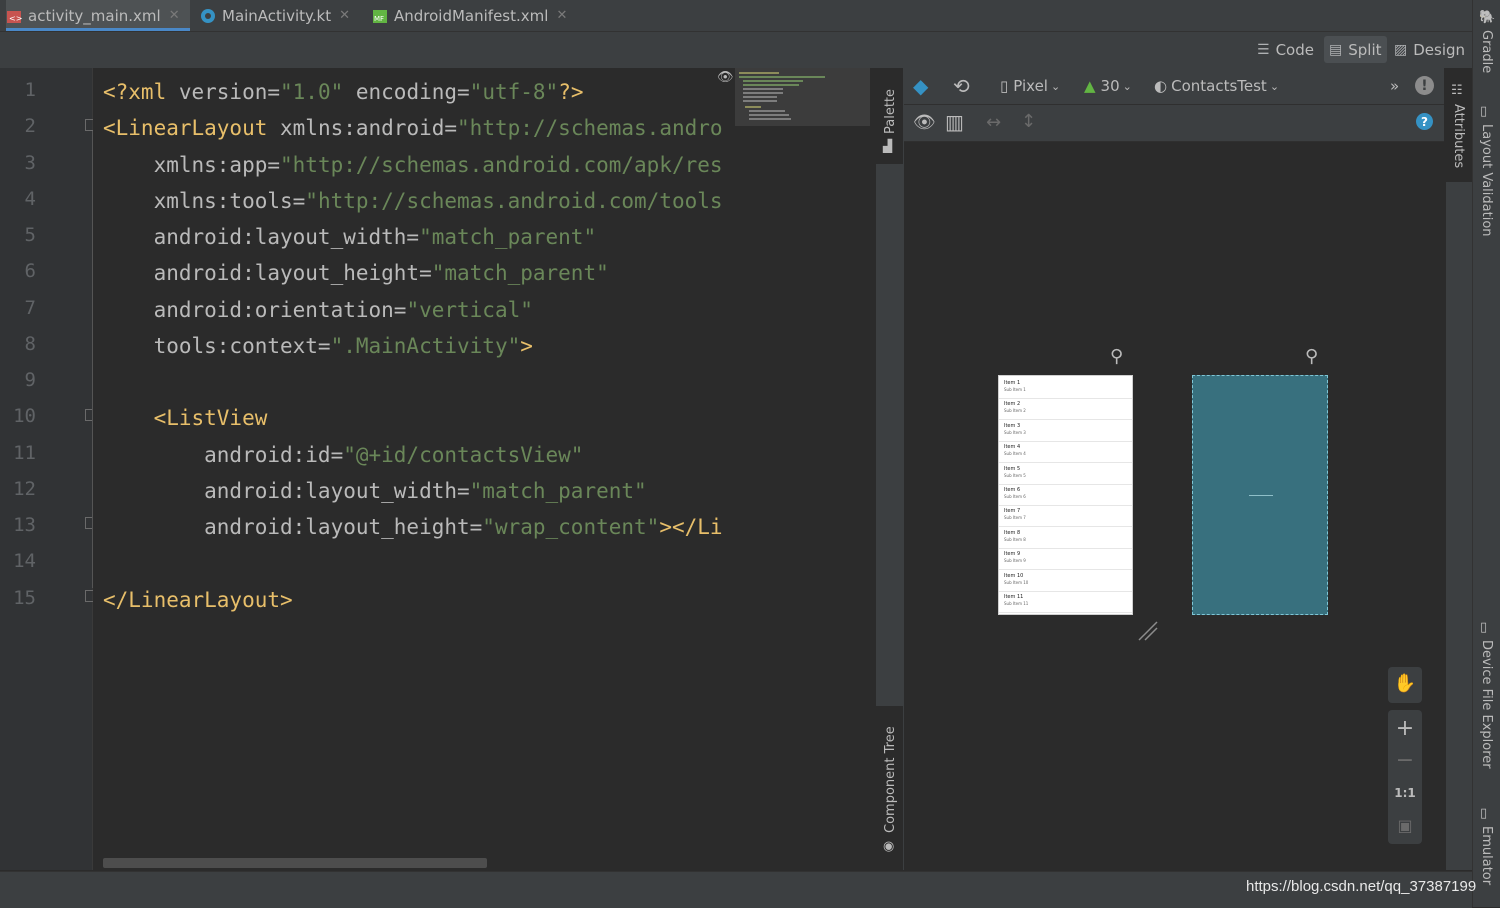 The height and width of the screenshot is (908, 1500). What do you see at coordinates (961, 86) in the screenshot?
I see `orientation-icon: ⟲` at bounding box center [961, 86].